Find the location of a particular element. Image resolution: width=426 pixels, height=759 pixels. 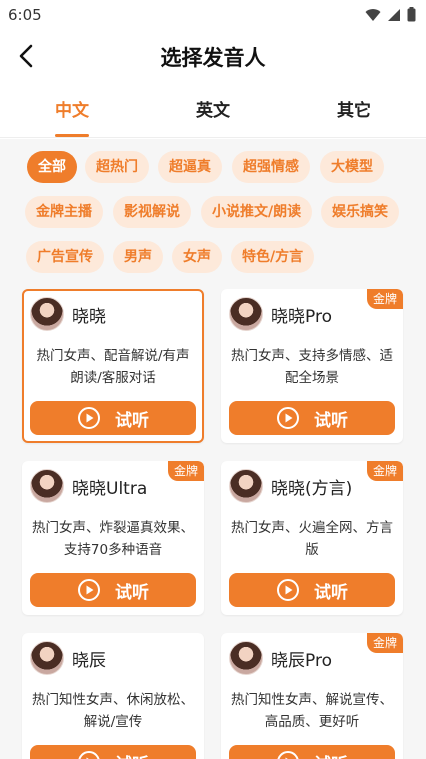

voice-card: 金牌 晓辰Pro 热门知性女声、解说宣传、高品质、更好听 试听 is located at coordinates (312, 696).